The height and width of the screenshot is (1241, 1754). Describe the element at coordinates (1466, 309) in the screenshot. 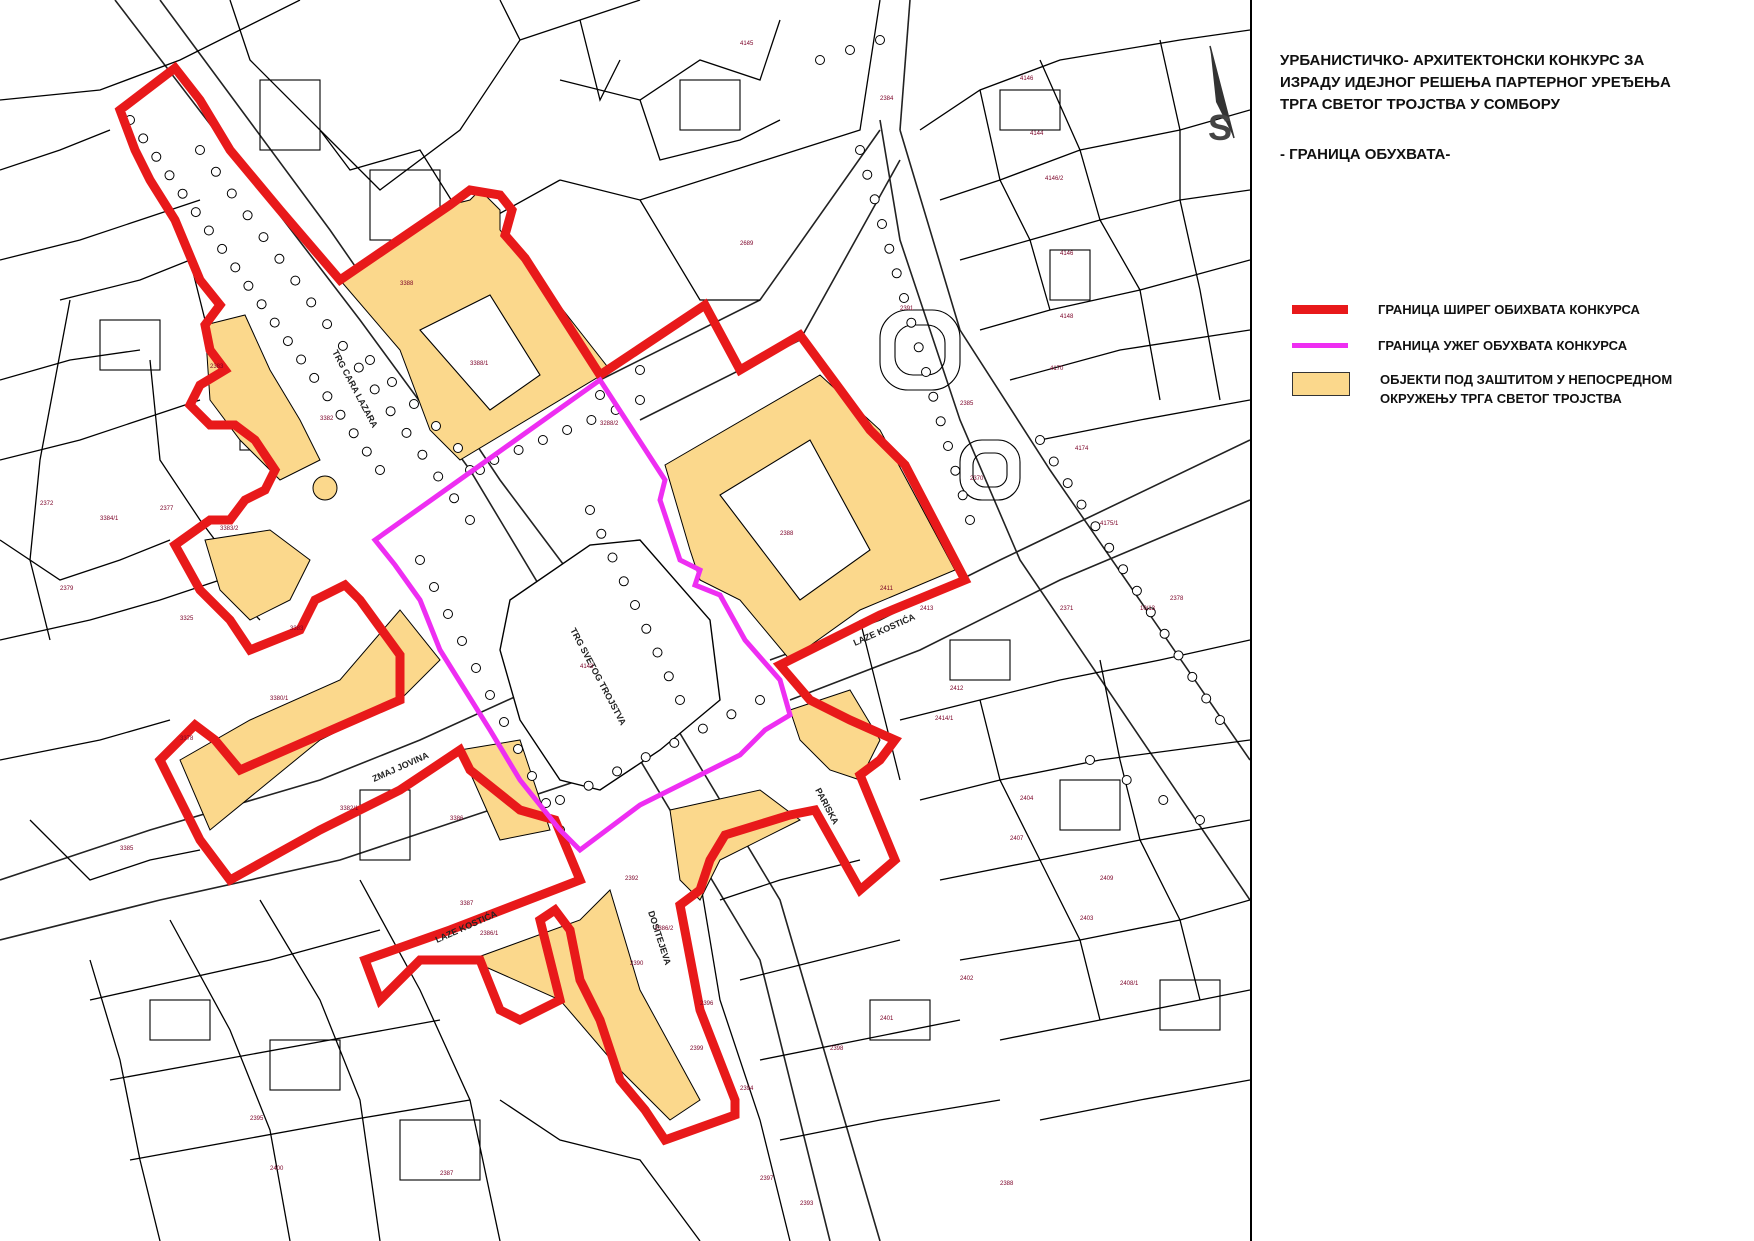

I see `legend-item-outer-boundary: ГРАНИЦА ШИРЕГ ОБИХВАТА КОНКУРСА` at that location.